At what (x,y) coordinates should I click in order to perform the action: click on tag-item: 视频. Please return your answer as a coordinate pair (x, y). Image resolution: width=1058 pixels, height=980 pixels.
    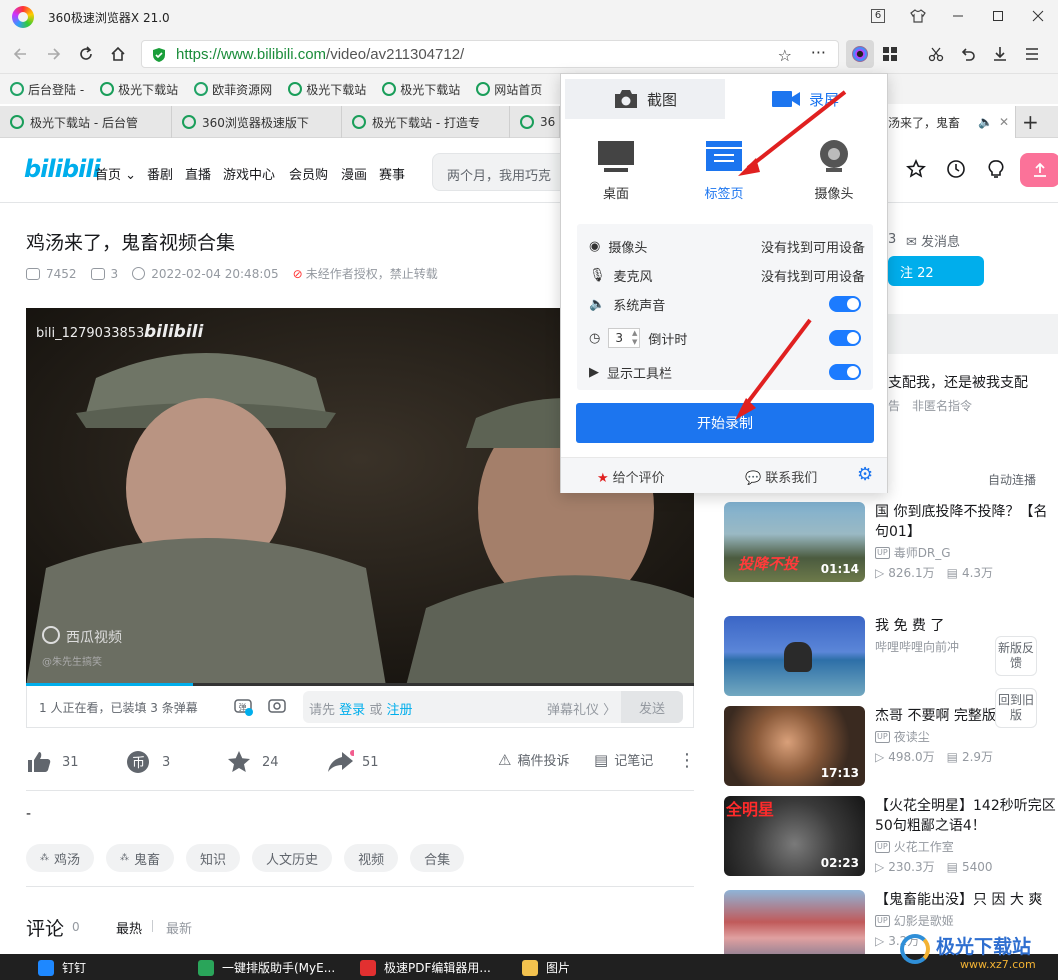
    Looking at the image, I should click on (371, 858).